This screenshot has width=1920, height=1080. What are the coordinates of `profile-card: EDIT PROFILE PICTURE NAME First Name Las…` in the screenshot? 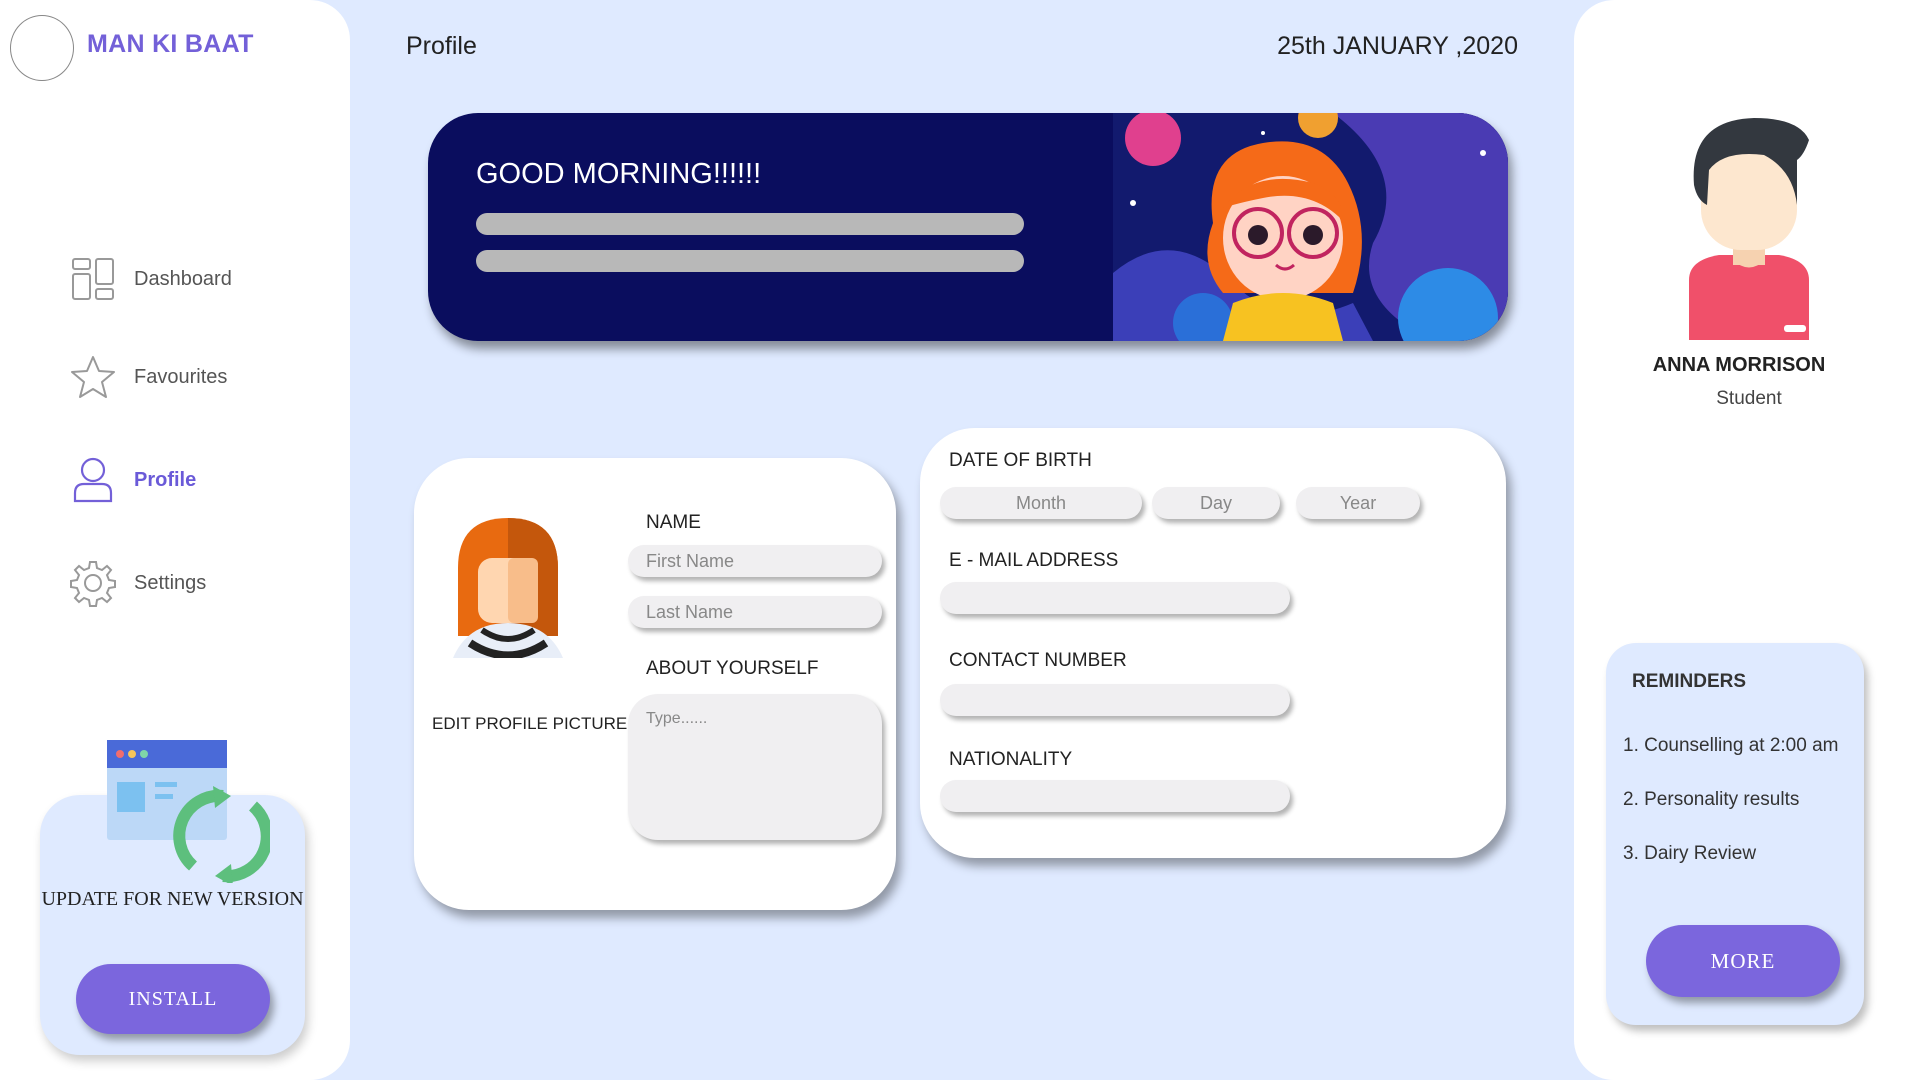 It's located at (655, 684).